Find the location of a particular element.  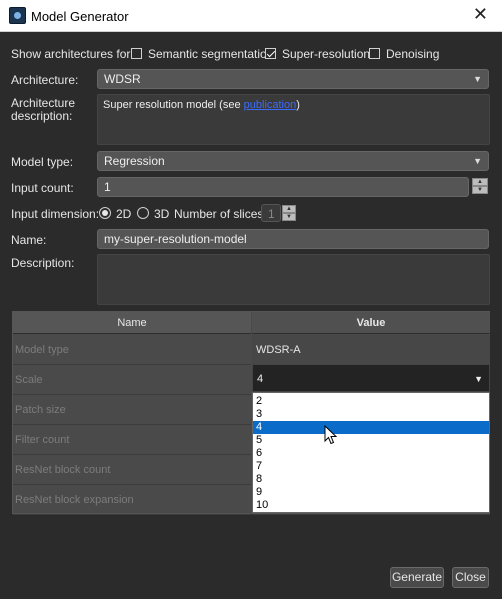

slices-value: 1 is located at coordinates (271, 214).